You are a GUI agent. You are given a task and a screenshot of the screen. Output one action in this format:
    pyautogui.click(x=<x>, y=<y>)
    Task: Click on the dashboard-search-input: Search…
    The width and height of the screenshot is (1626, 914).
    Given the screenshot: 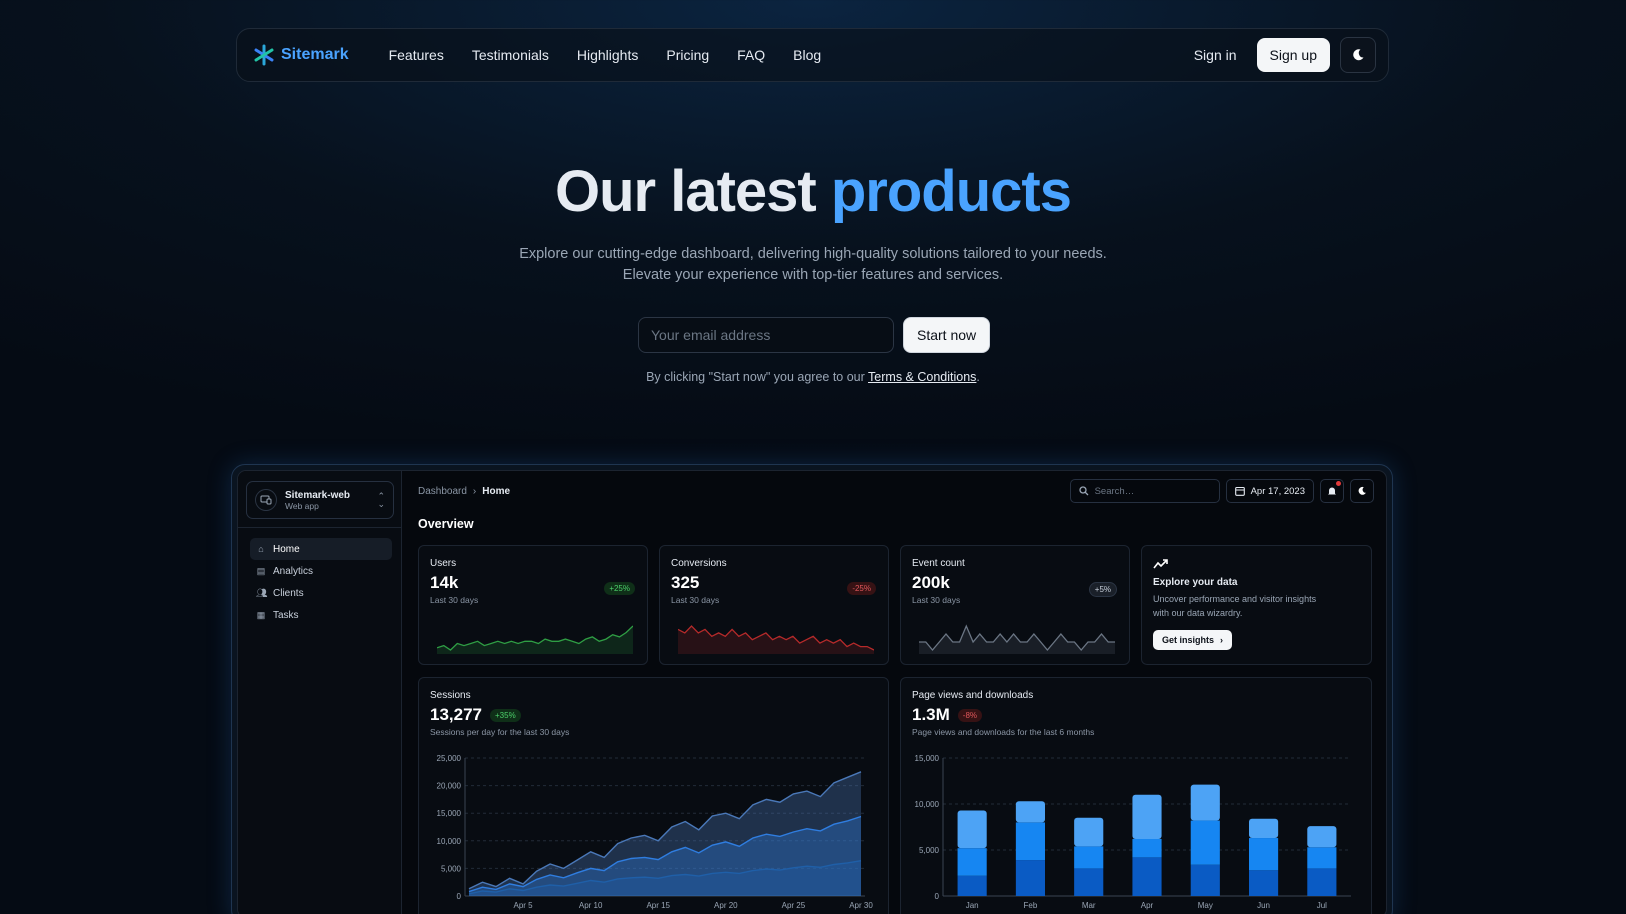 What is the action you would take?
    pyautogui.click(x=1144, y=491)
    